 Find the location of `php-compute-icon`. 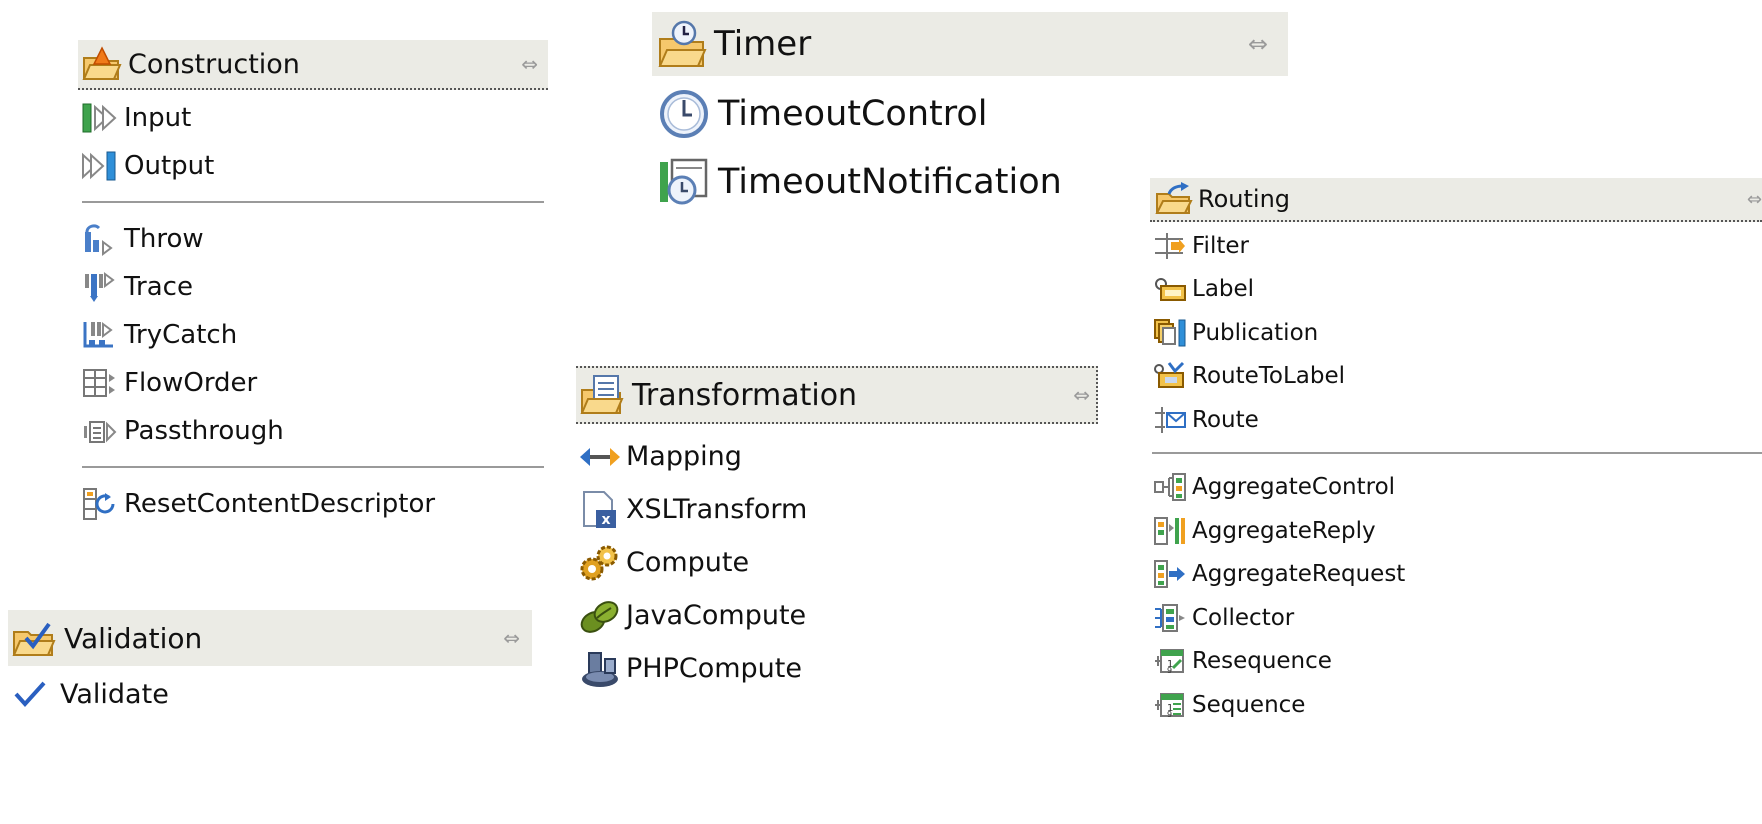

php-compute-icon is located at coordinates (600, 669).